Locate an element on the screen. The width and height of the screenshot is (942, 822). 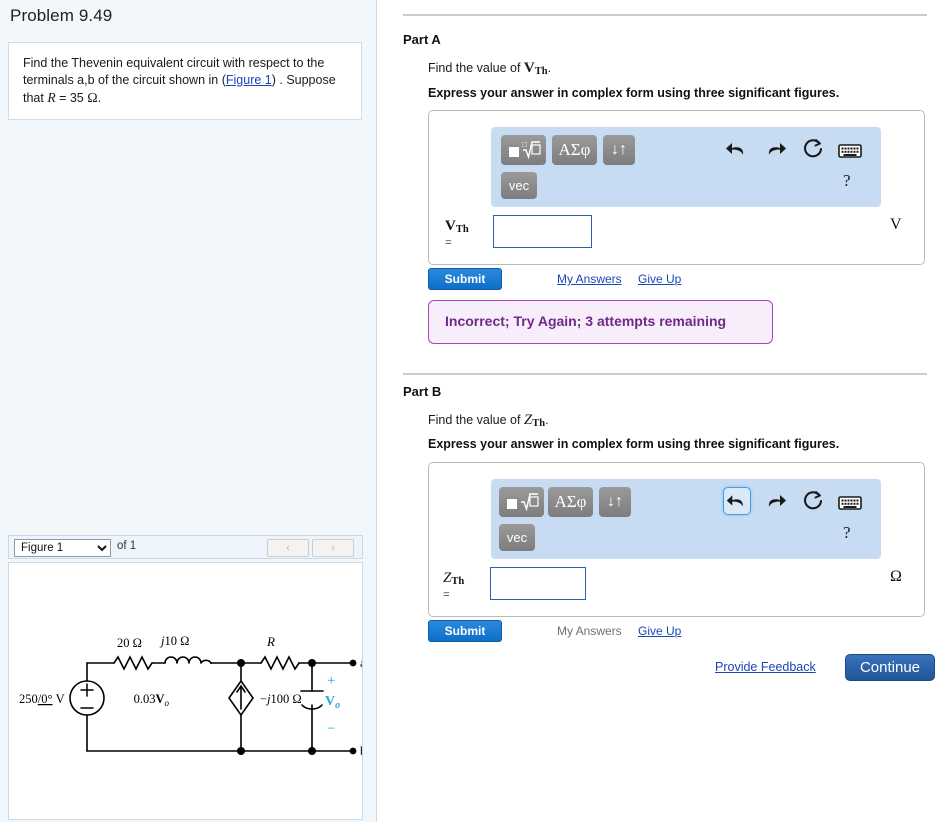
capacitor-label: −j100 Ω is located at coordinates (281, 699).